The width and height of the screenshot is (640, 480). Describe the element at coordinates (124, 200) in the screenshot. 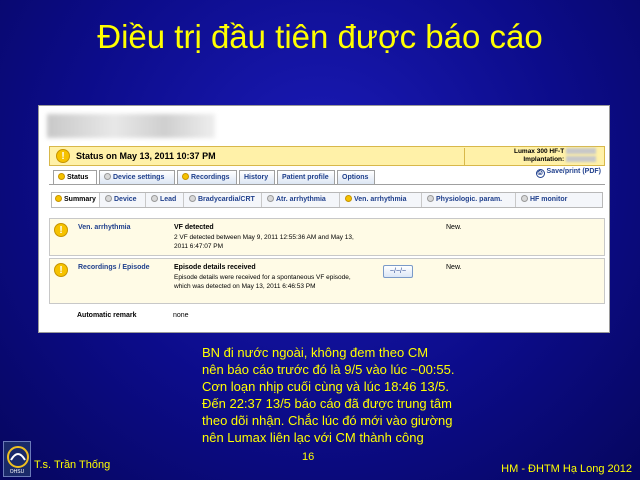

I see `subtab-device: Device` at that location.